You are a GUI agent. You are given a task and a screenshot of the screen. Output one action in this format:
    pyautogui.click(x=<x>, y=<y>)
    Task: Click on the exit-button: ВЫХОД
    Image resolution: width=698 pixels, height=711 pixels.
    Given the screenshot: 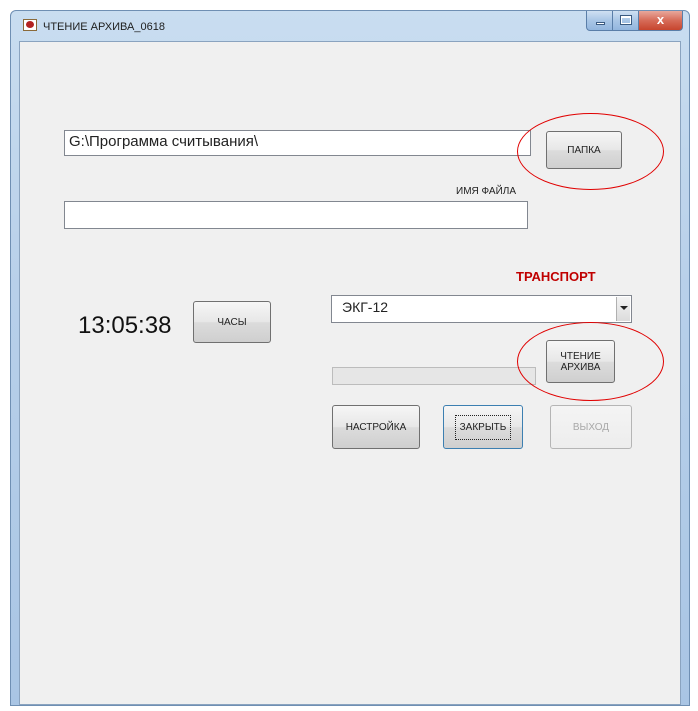 What is the action you would take?
    pyautogui.click(x=591, y=427)
    